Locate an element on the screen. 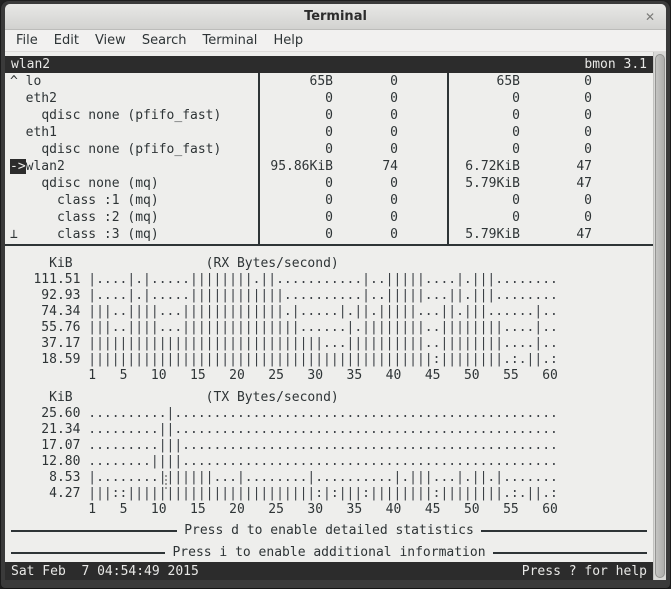  interface-name: ^ lo is located at coordinates (26, 81).